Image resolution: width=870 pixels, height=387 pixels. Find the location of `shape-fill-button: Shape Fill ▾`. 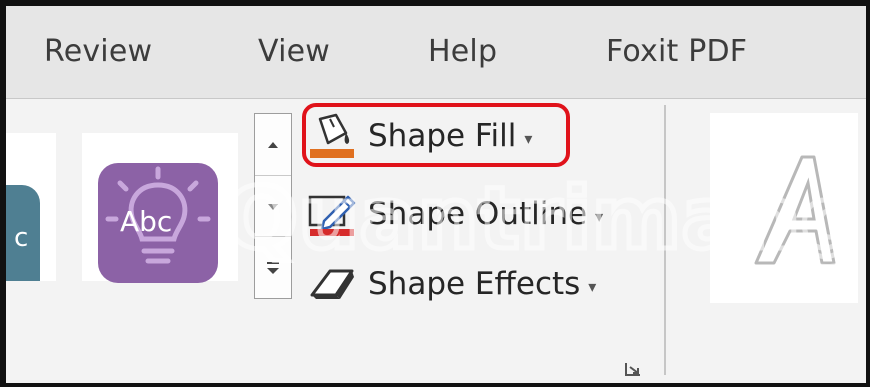

shape-fill-button: Shape Fill ▾ is located at coordinates (419, 136).